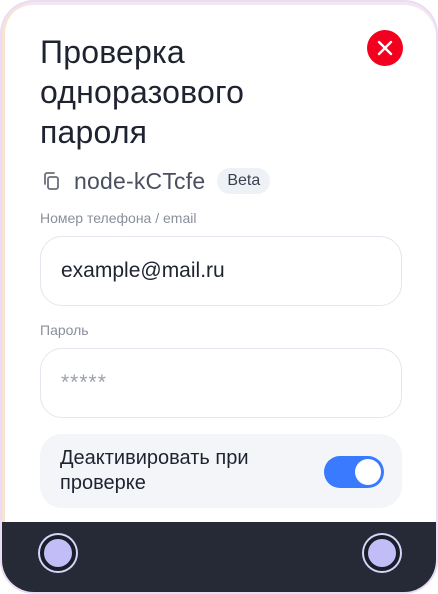 The height and width of the screenshot is (594, 438). I want to click on deactivate-label: Деактивировать при проверке, so click(154, 470).